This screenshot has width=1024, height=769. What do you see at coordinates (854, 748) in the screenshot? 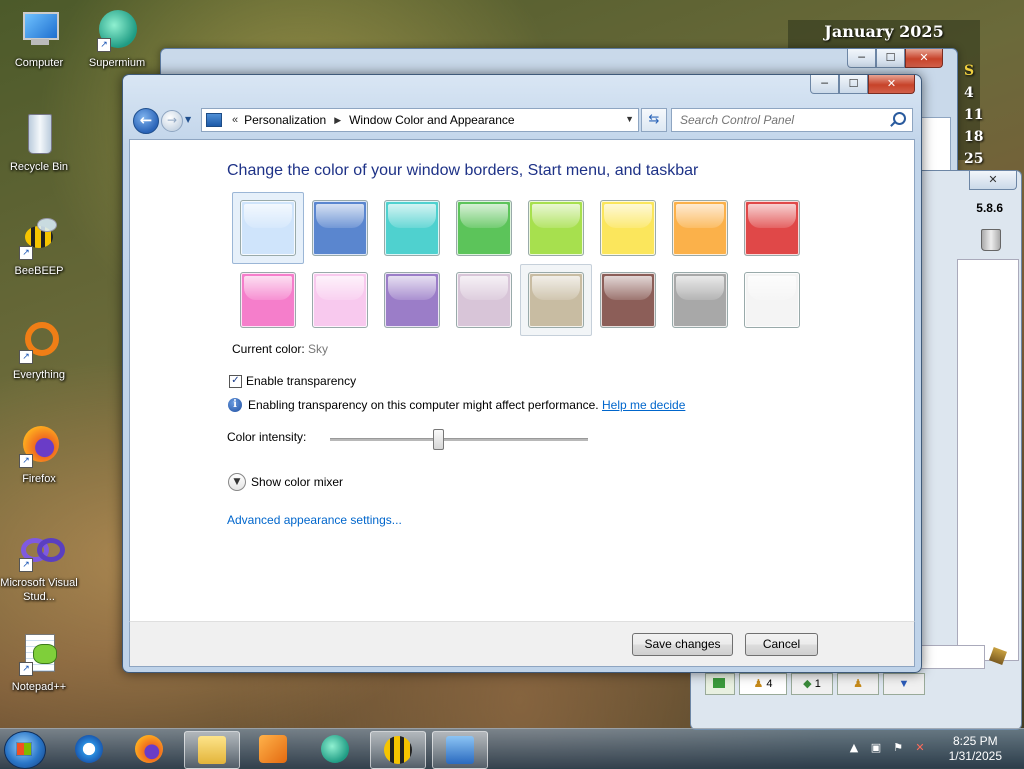
I see `show-hidden-icons-icon: ▲` at bounding box center [854, 748].